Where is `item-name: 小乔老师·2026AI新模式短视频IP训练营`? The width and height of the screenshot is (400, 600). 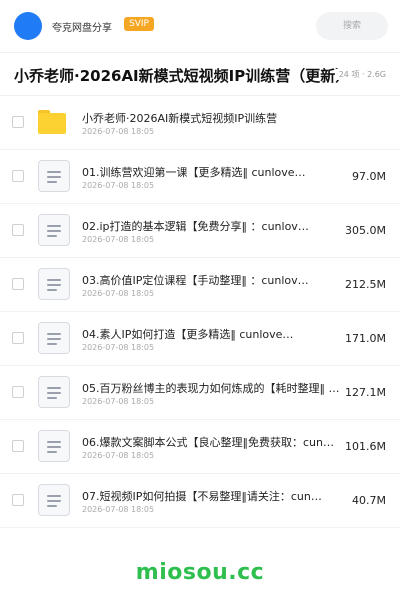 item-name: 小乔老师·2026AI新模式短视频IP训练营 is located at coordinates (232, 118).